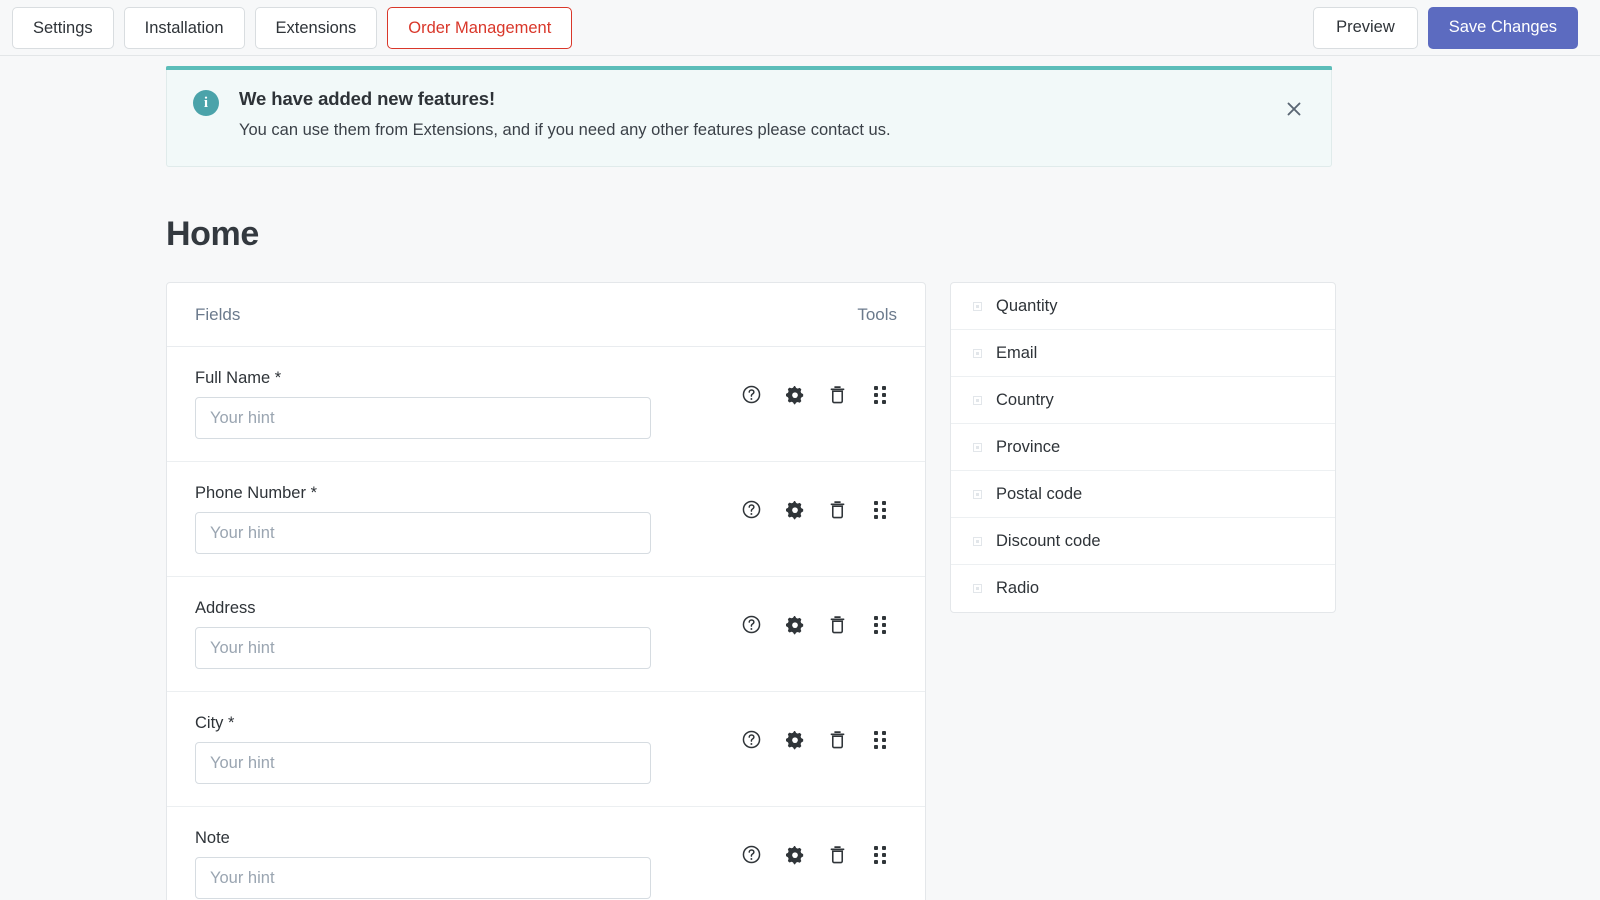 The width and height of the screenshot is (1600, 900). I want to click on field-row: City *, so click(546, 749).